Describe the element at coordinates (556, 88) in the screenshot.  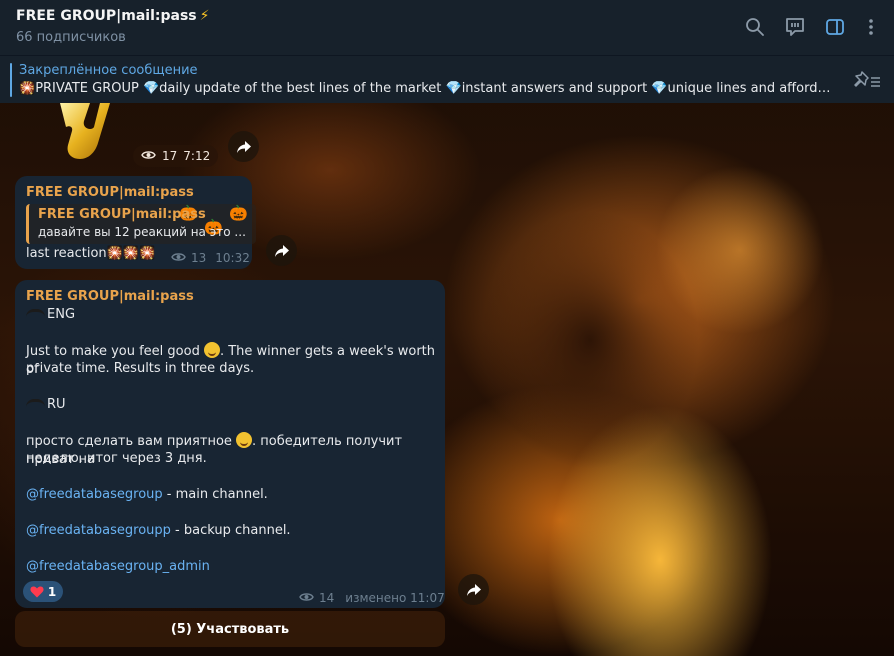
I see `pinned-seg-3: instant answers and support` at that location.